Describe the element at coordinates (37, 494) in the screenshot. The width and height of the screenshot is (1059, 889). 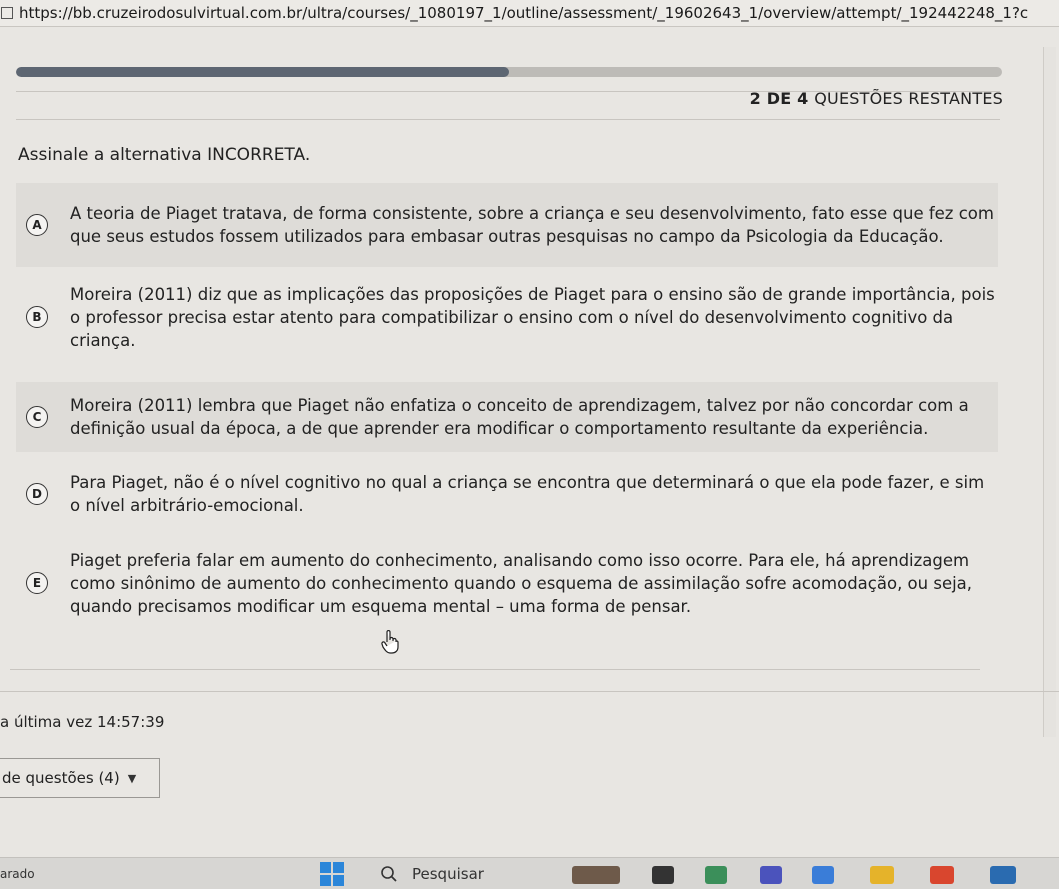
I see `option-letter-d: D` at that location.